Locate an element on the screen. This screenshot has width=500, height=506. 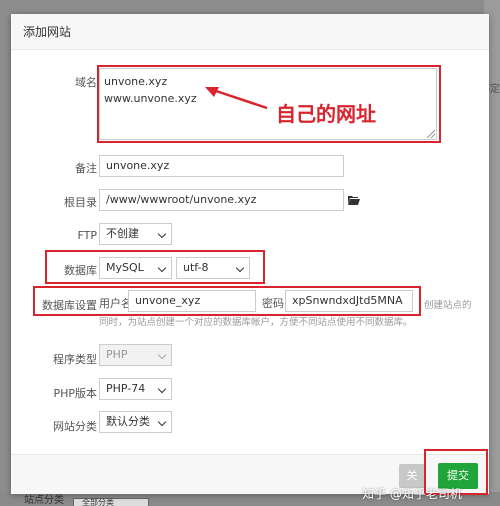
domain-label: 域名 is located at coordinates (86, 82).